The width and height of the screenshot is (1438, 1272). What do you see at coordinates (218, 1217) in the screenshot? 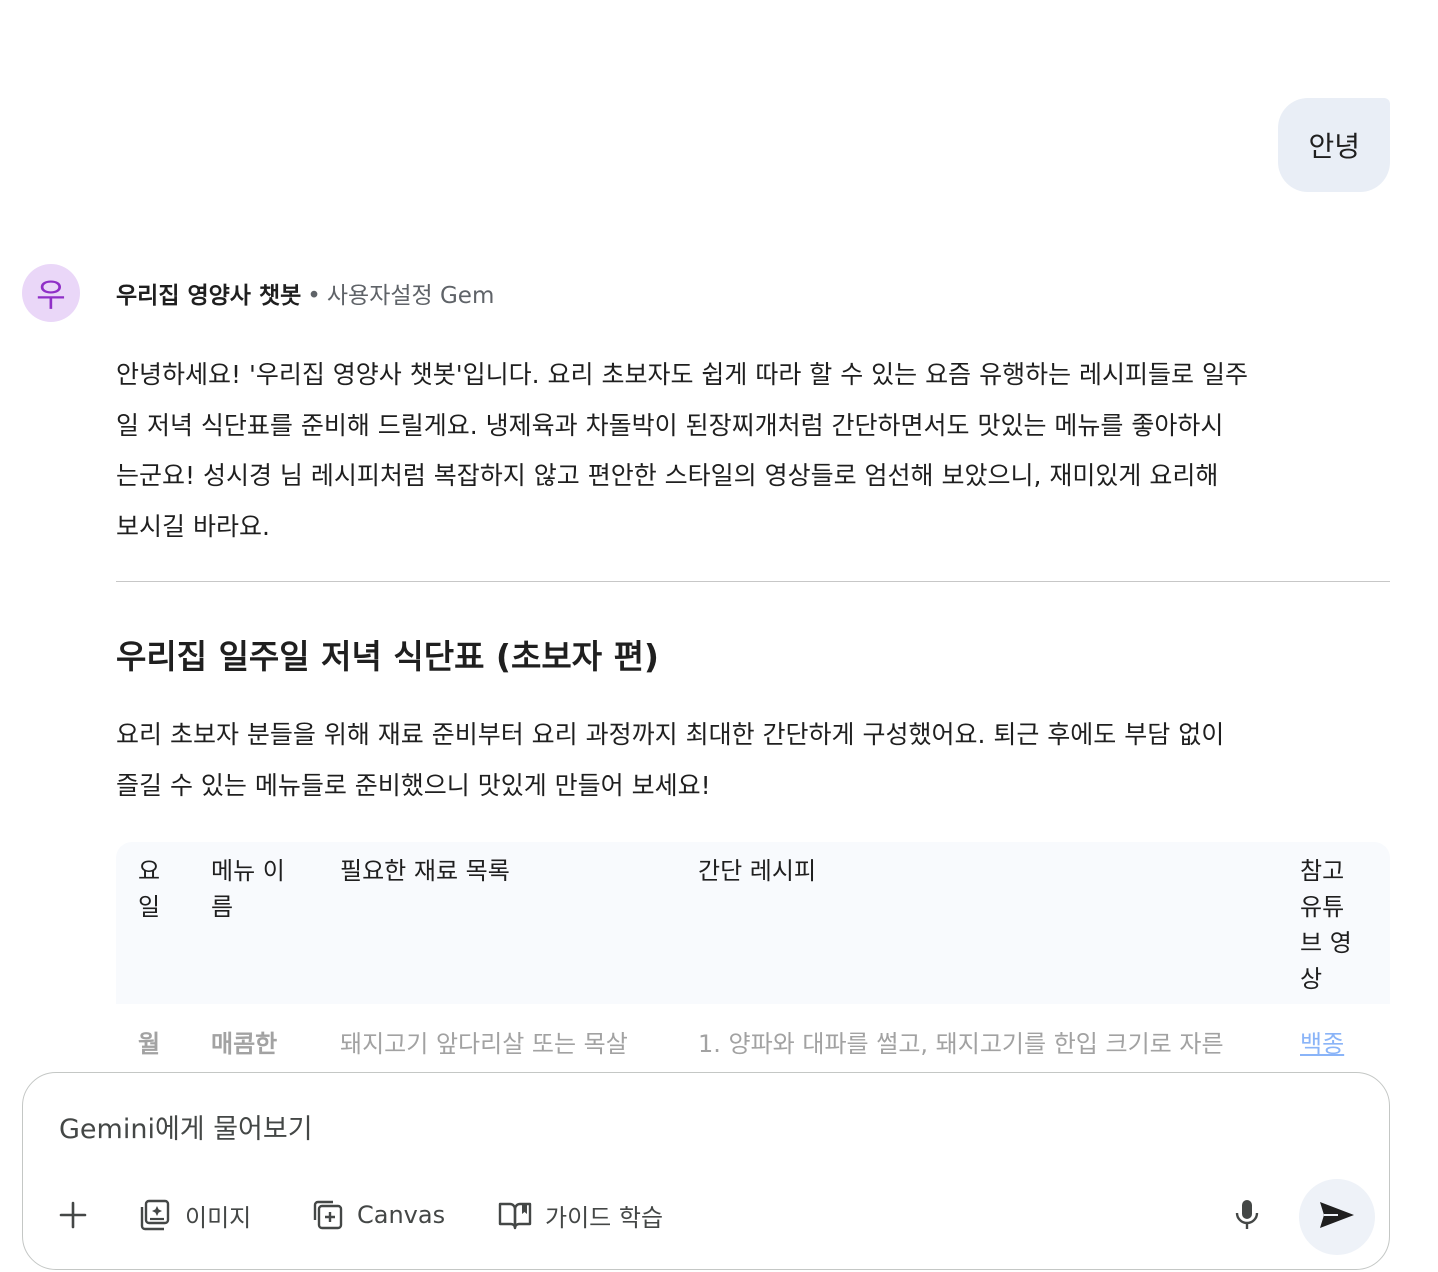
I see `image-button-label: 이미지` at bounding box center [218, 1217].